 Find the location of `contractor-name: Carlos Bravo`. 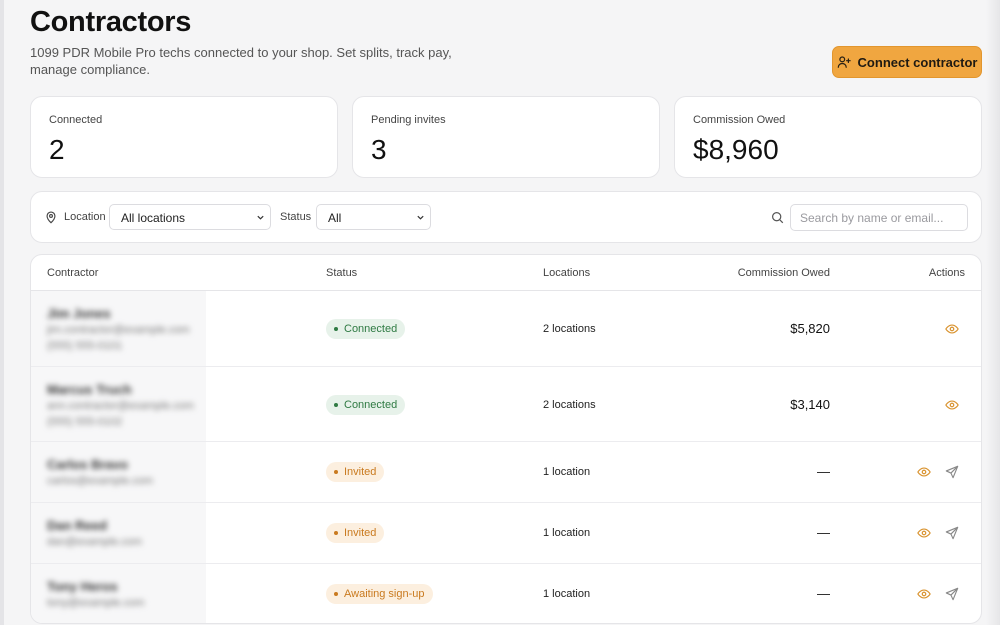

contractor-name: Carlos Bravo is located at coordinates (87, 464).